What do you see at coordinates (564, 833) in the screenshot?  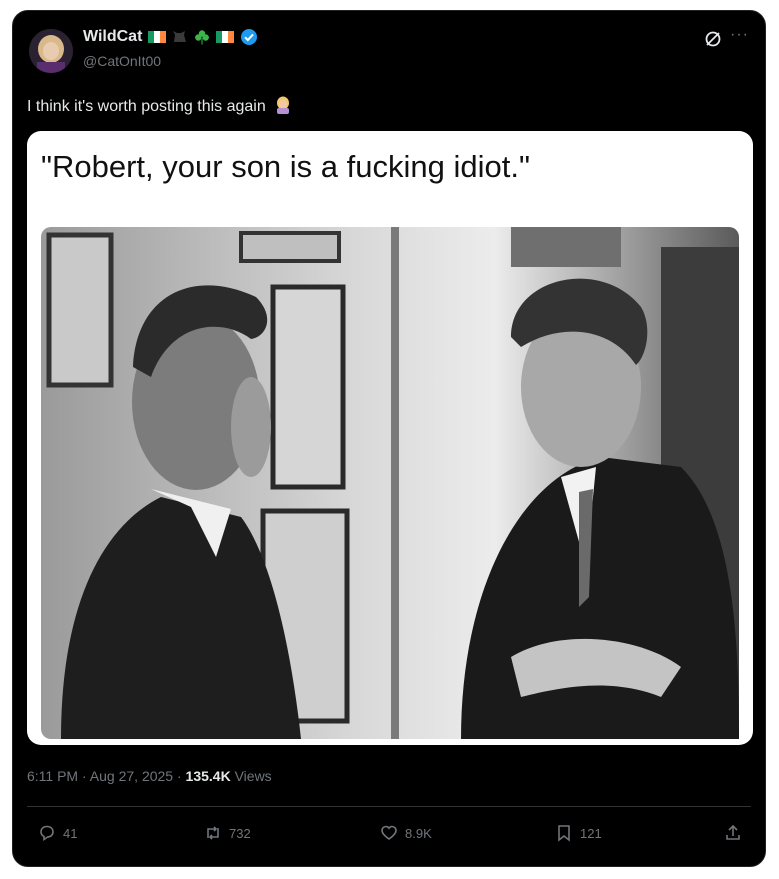 I see `bookmark-icon` at bounding box center [564, 833].